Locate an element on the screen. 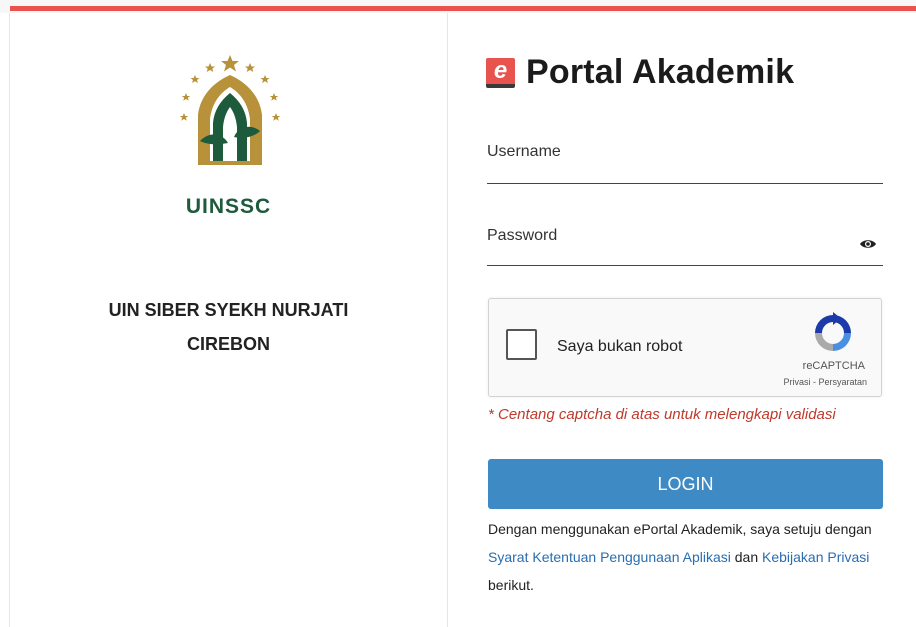 The height and width of the screenshot is (627, 916). privacy-policy-link: Kebijakan Privasi is located at coordinates (815, 557).